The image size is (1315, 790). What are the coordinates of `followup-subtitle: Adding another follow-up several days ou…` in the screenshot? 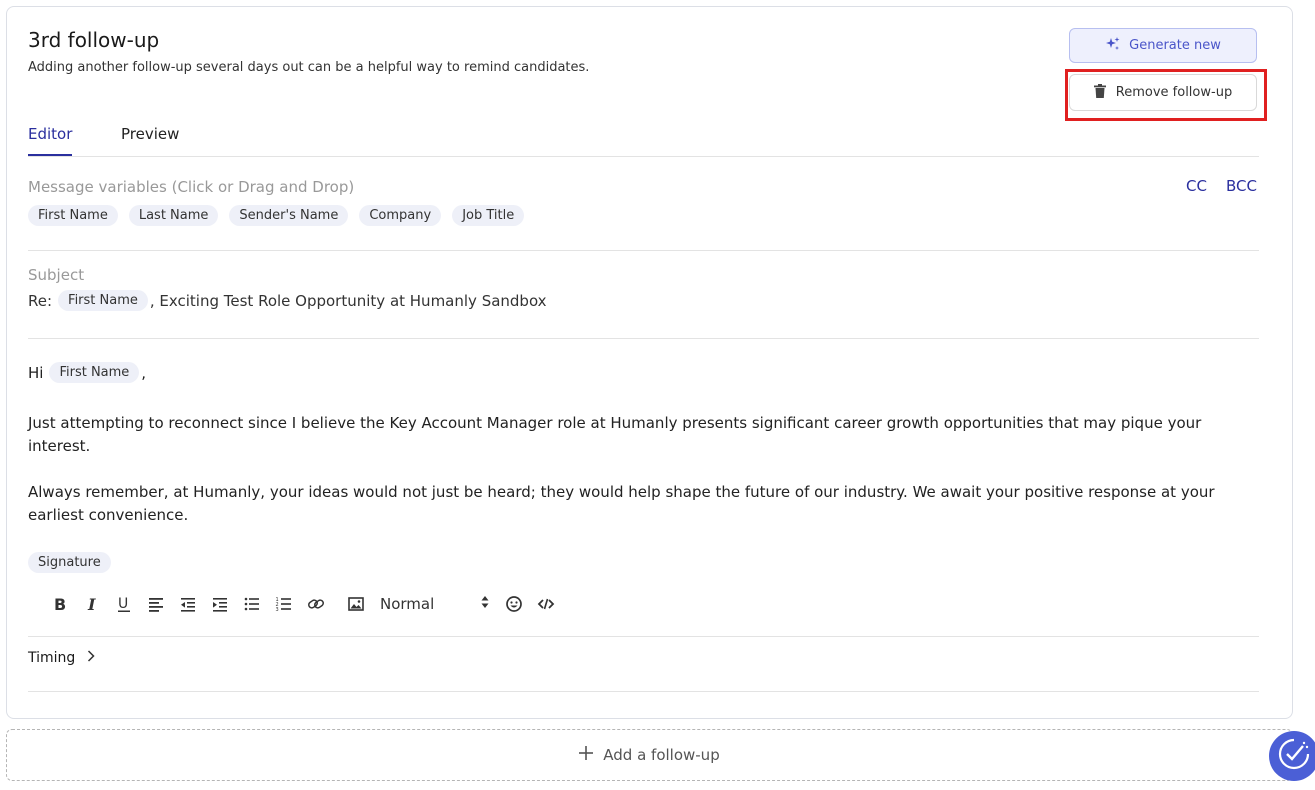 It's located at (309, 67).